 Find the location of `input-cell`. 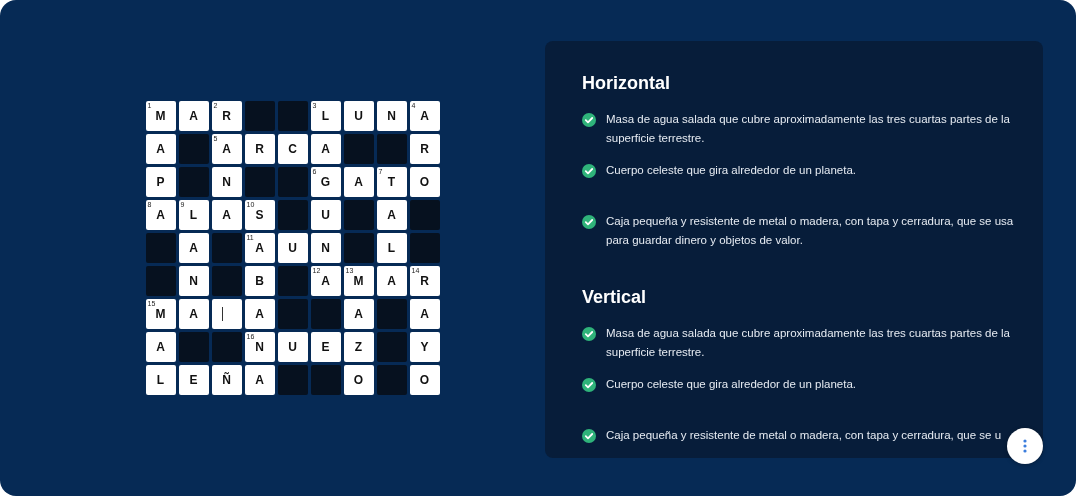

input-cell is located at coordinates (226, 314).